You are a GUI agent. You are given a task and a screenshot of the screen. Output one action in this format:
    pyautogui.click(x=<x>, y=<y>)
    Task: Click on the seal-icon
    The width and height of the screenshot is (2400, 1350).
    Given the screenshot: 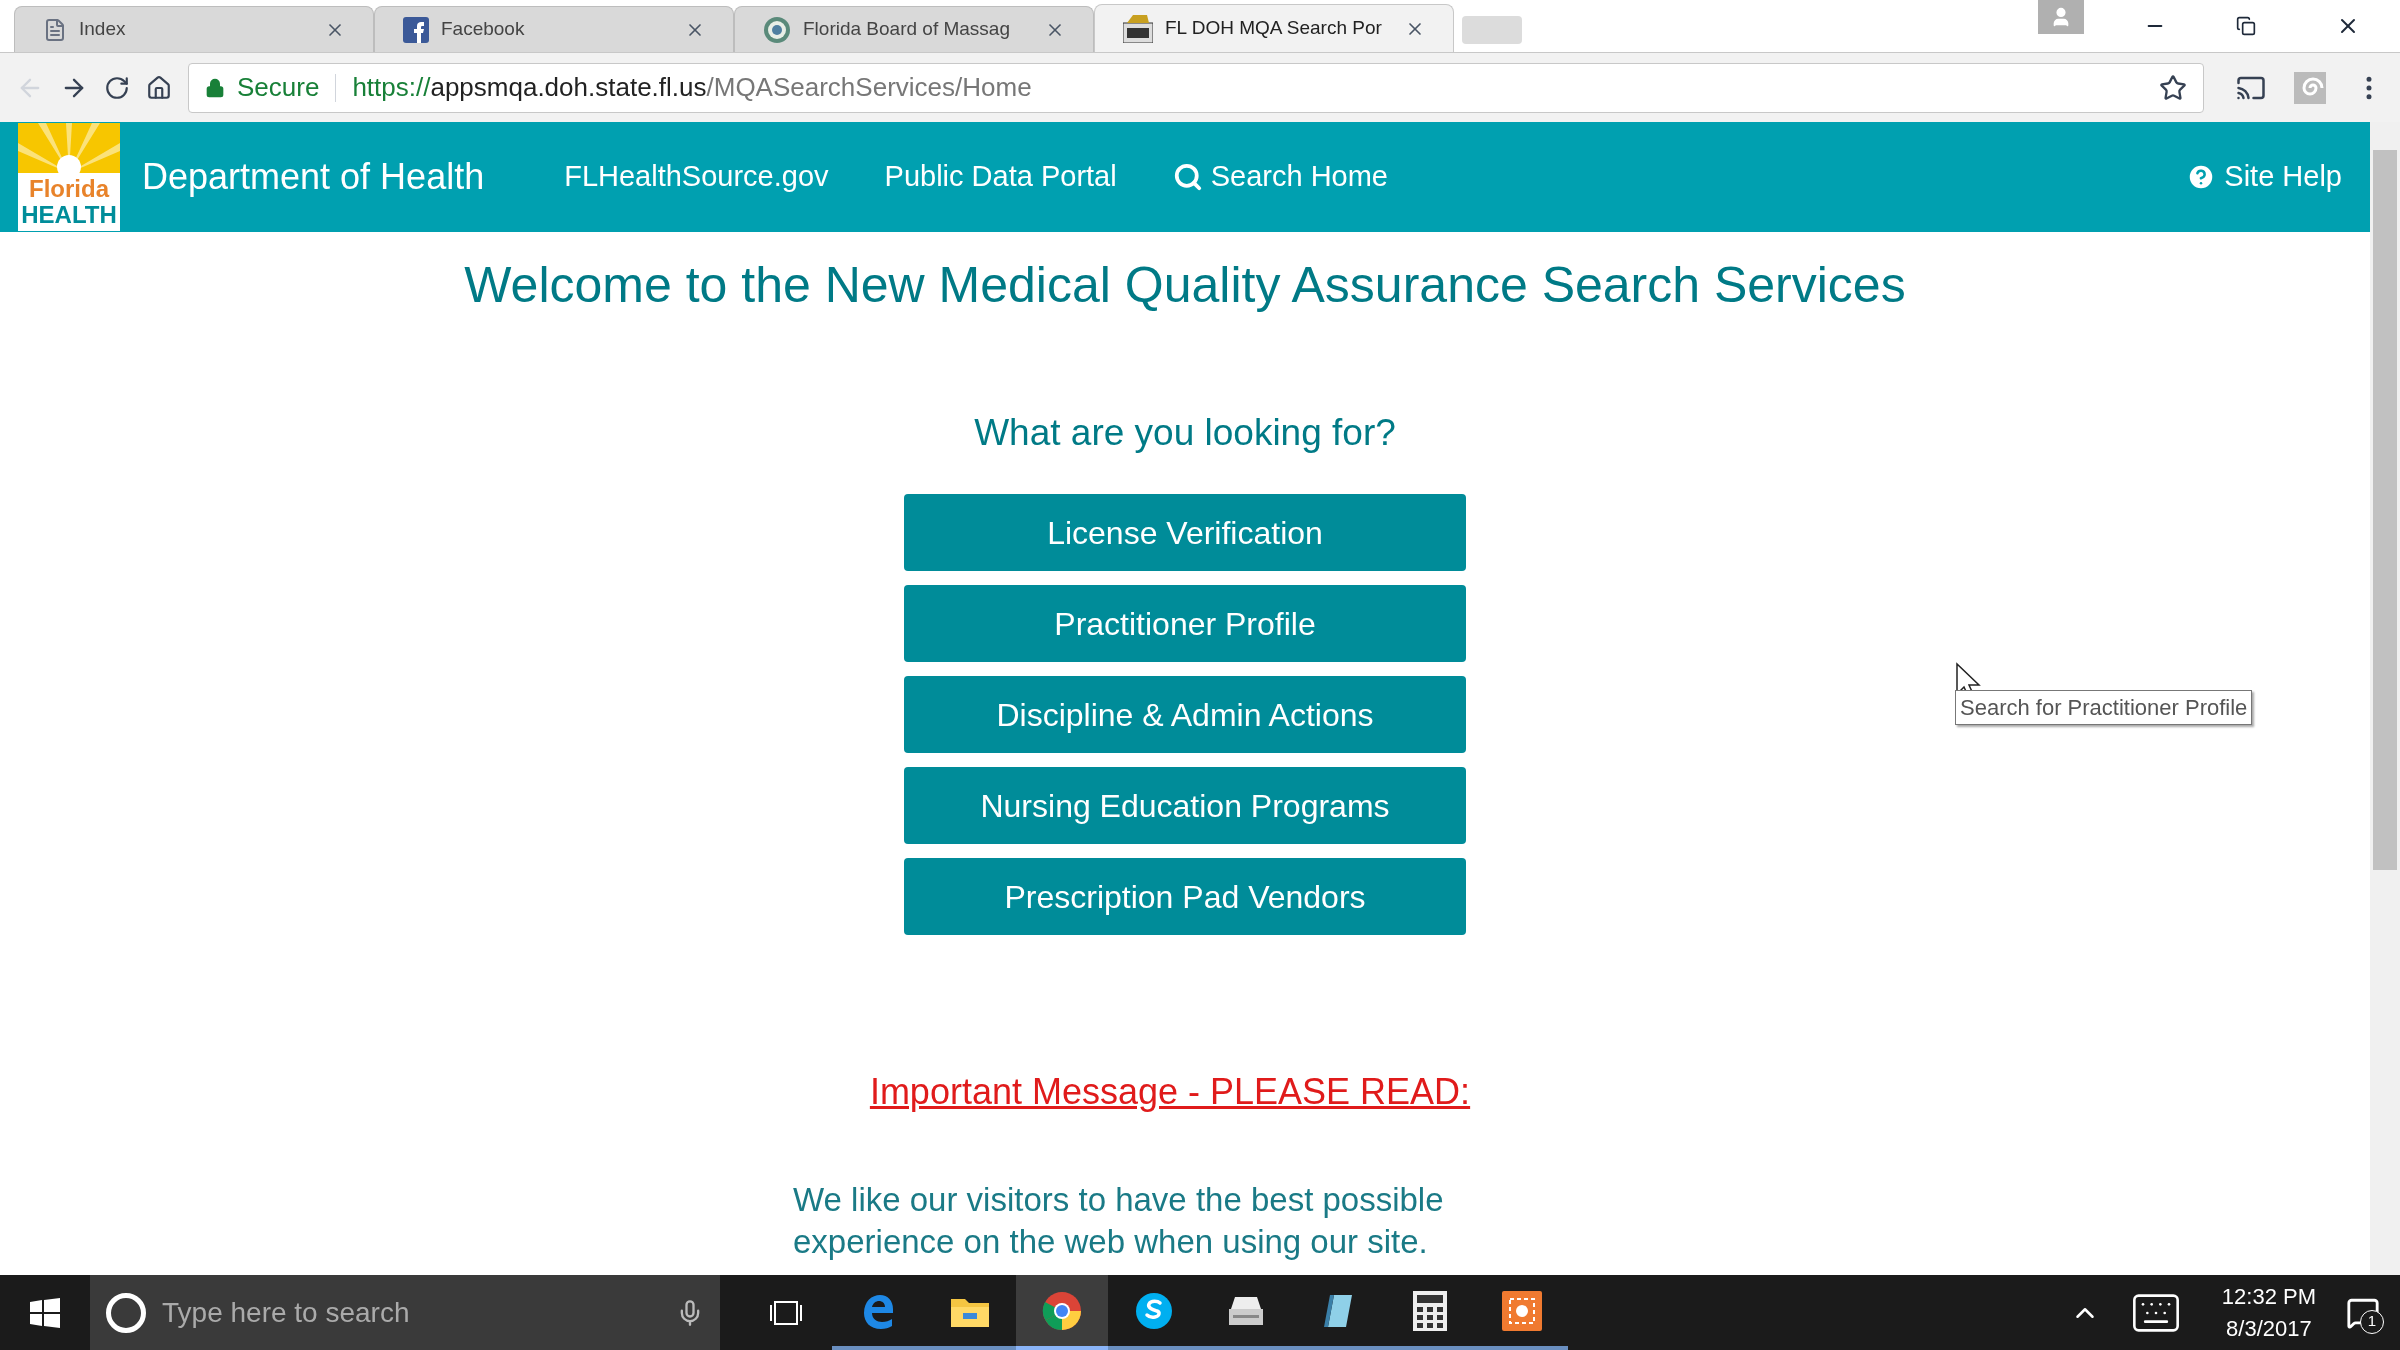 What is the action you would take?
    pyautogui.click(x=777, y=29)
    